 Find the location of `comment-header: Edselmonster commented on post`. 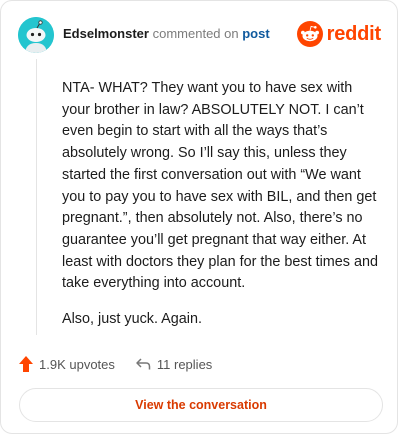

comment-header: Edselmonster commented on post is located at coordinates (166, 34).